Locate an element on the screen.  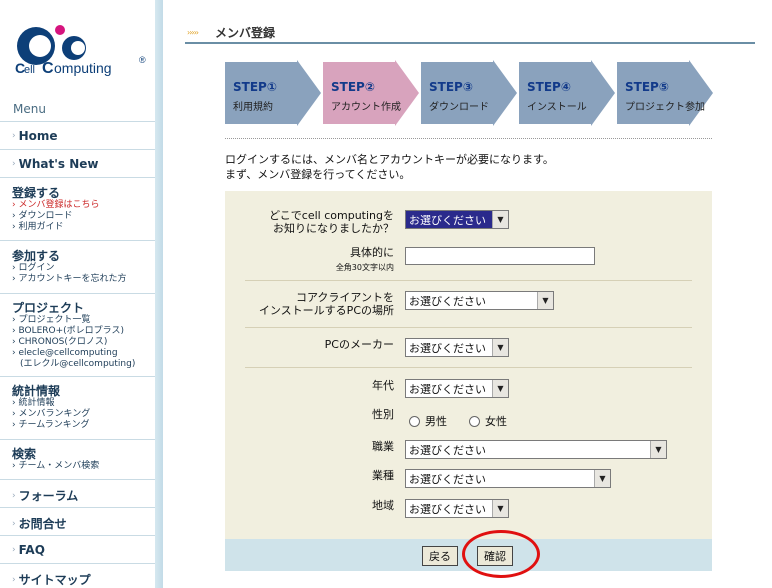
sidebar-item-forum: › フォーラム is located at coordinates (45, 495).